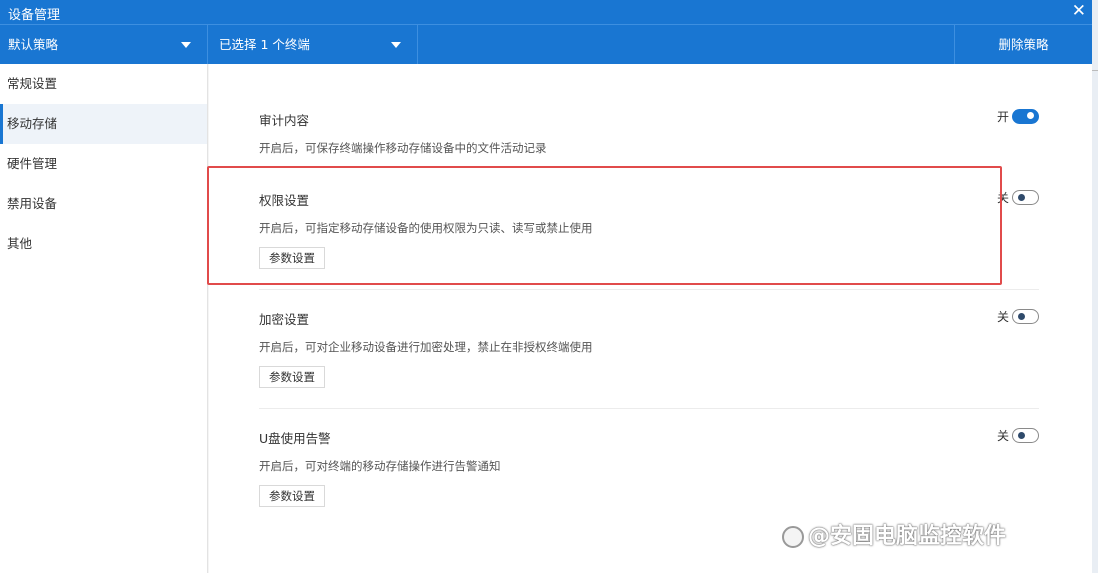  Describe the element at coordinates (1025, 435) in the screenshot. I see `usb-alert-toggle` at that location.